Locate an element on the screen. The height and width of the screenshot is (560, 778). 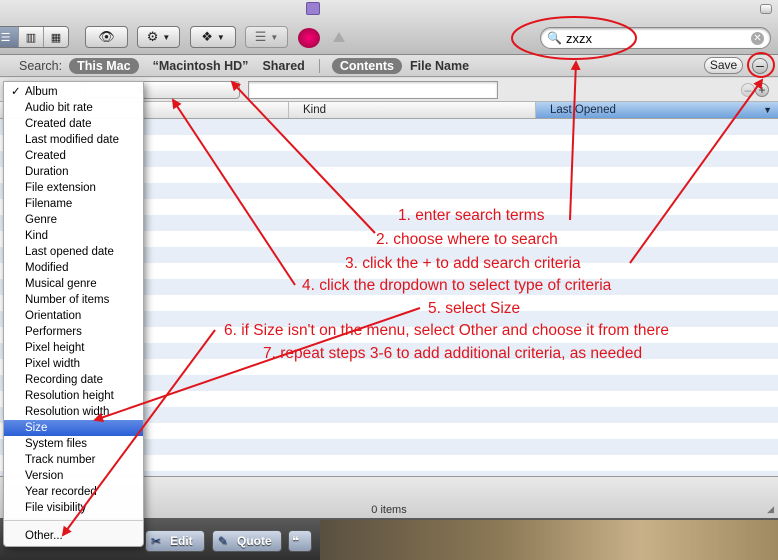
instruction-step2: 2. choose where to search is located at coordinates (467, 239).